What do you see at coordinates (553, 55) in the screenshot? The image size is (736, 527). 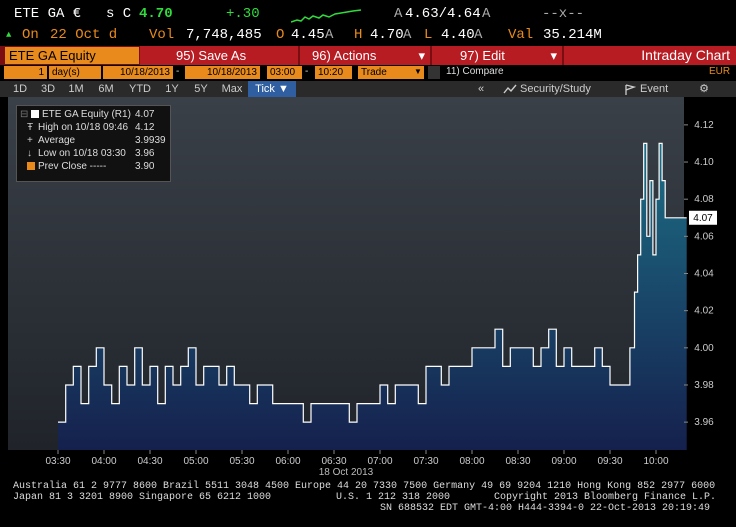 I see `edit-dropdown-icon: ▾` at bounding box center [553, 55].